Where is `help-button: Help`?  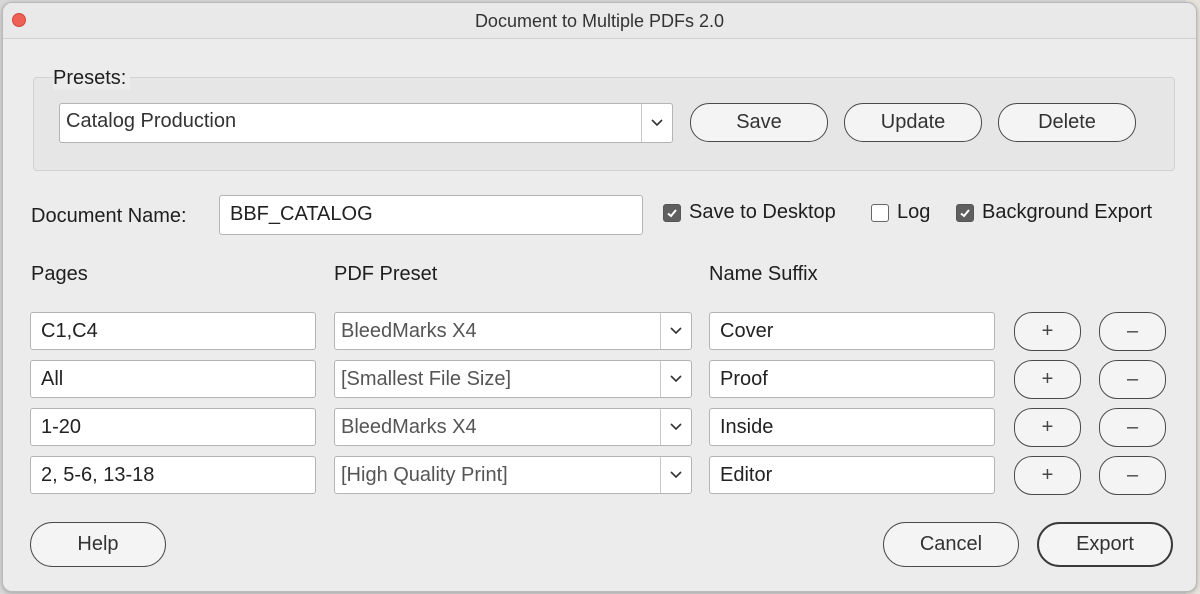 help-button: Help is located at coordinates (98, 544).